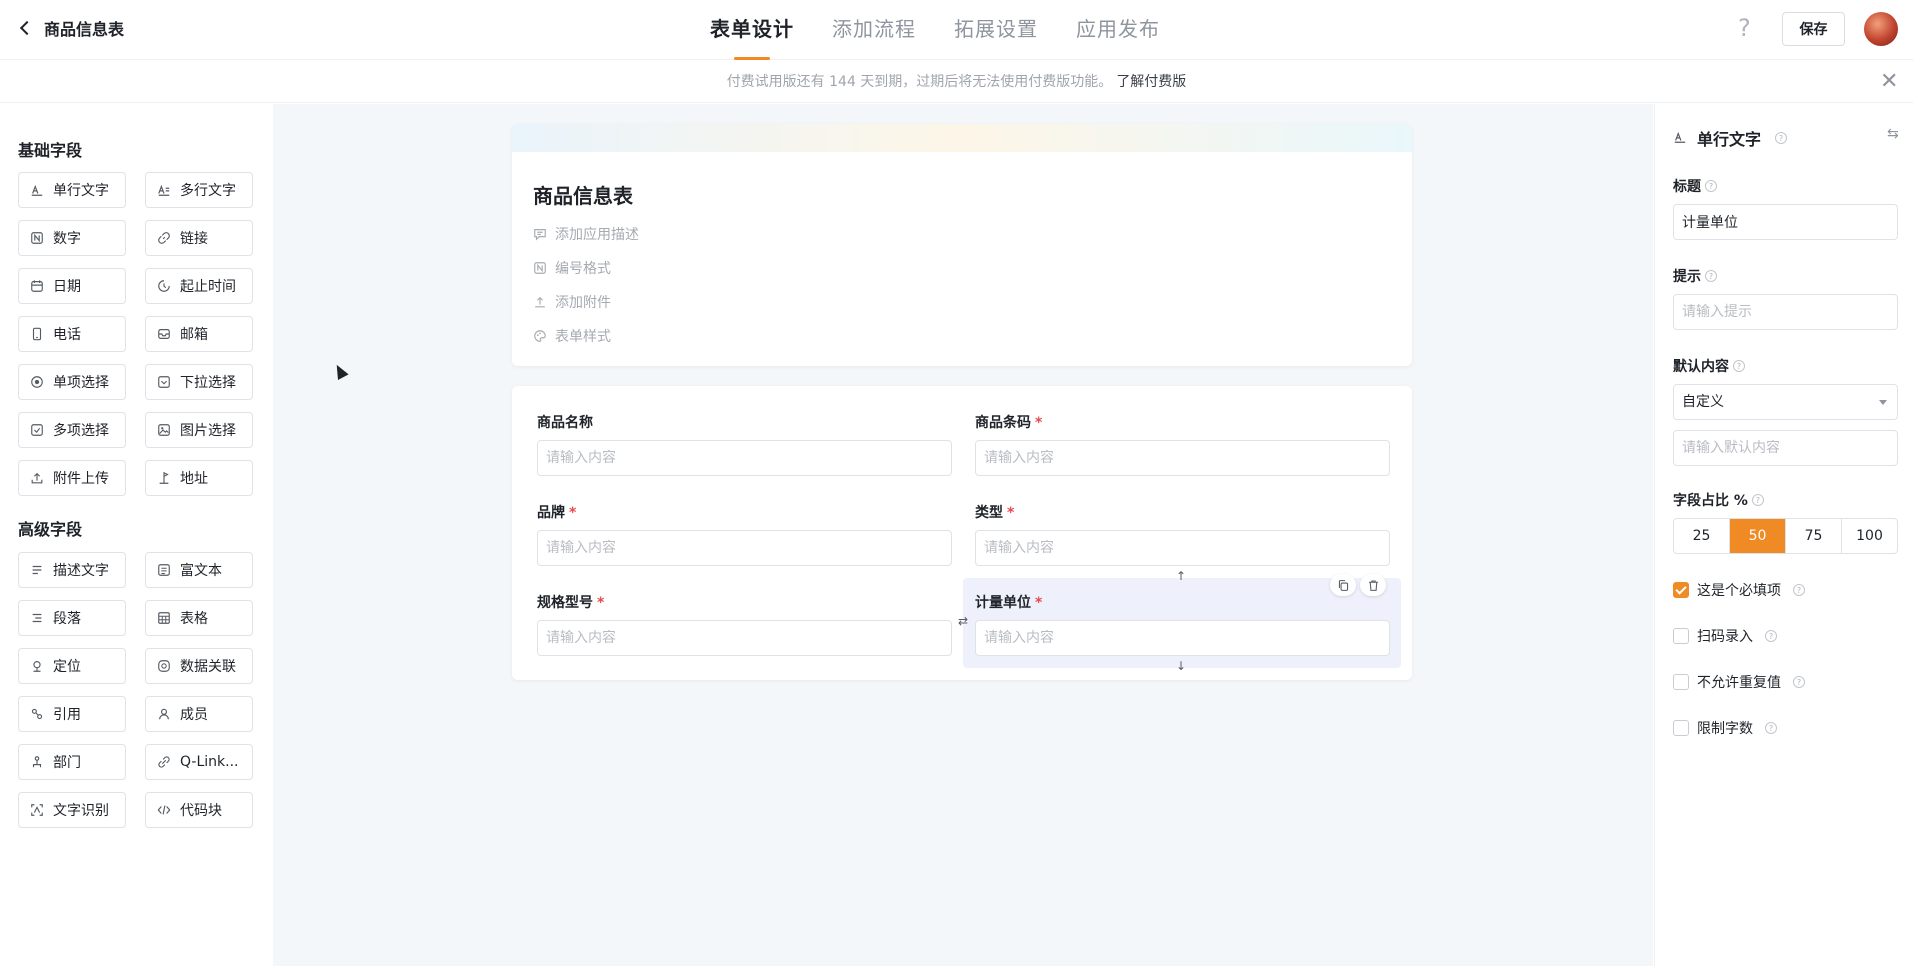 This screenshot has width=1913, height=966. I want to click on field-multi-line-text: 多行文字, so click(199, 190).